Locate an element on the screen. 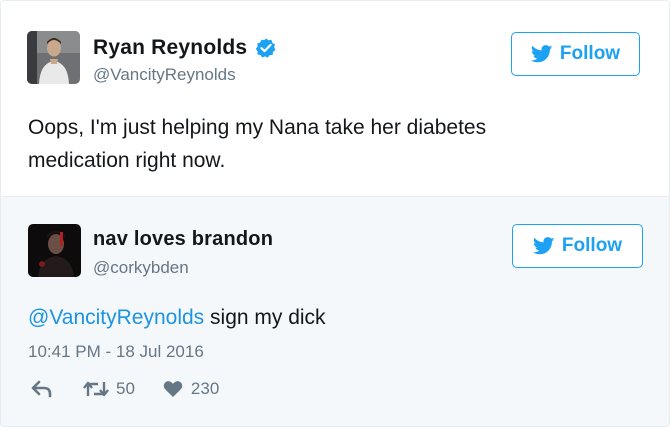  heart-icon is located at coordinates (173, 389).